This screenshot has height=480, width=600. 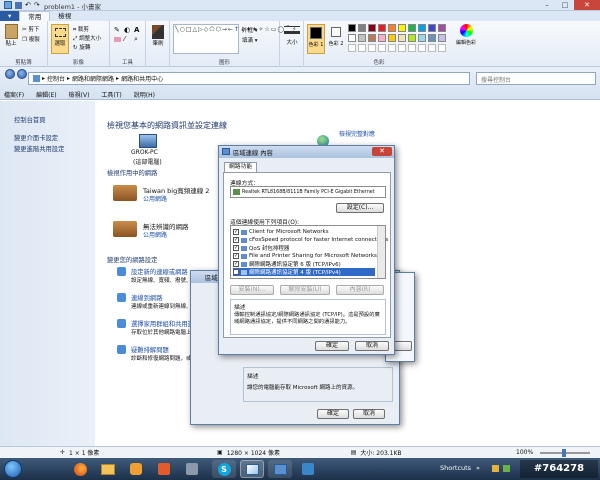 I want to click on crop-button: ⌗ 裁剪, so click(x=81, y=29).